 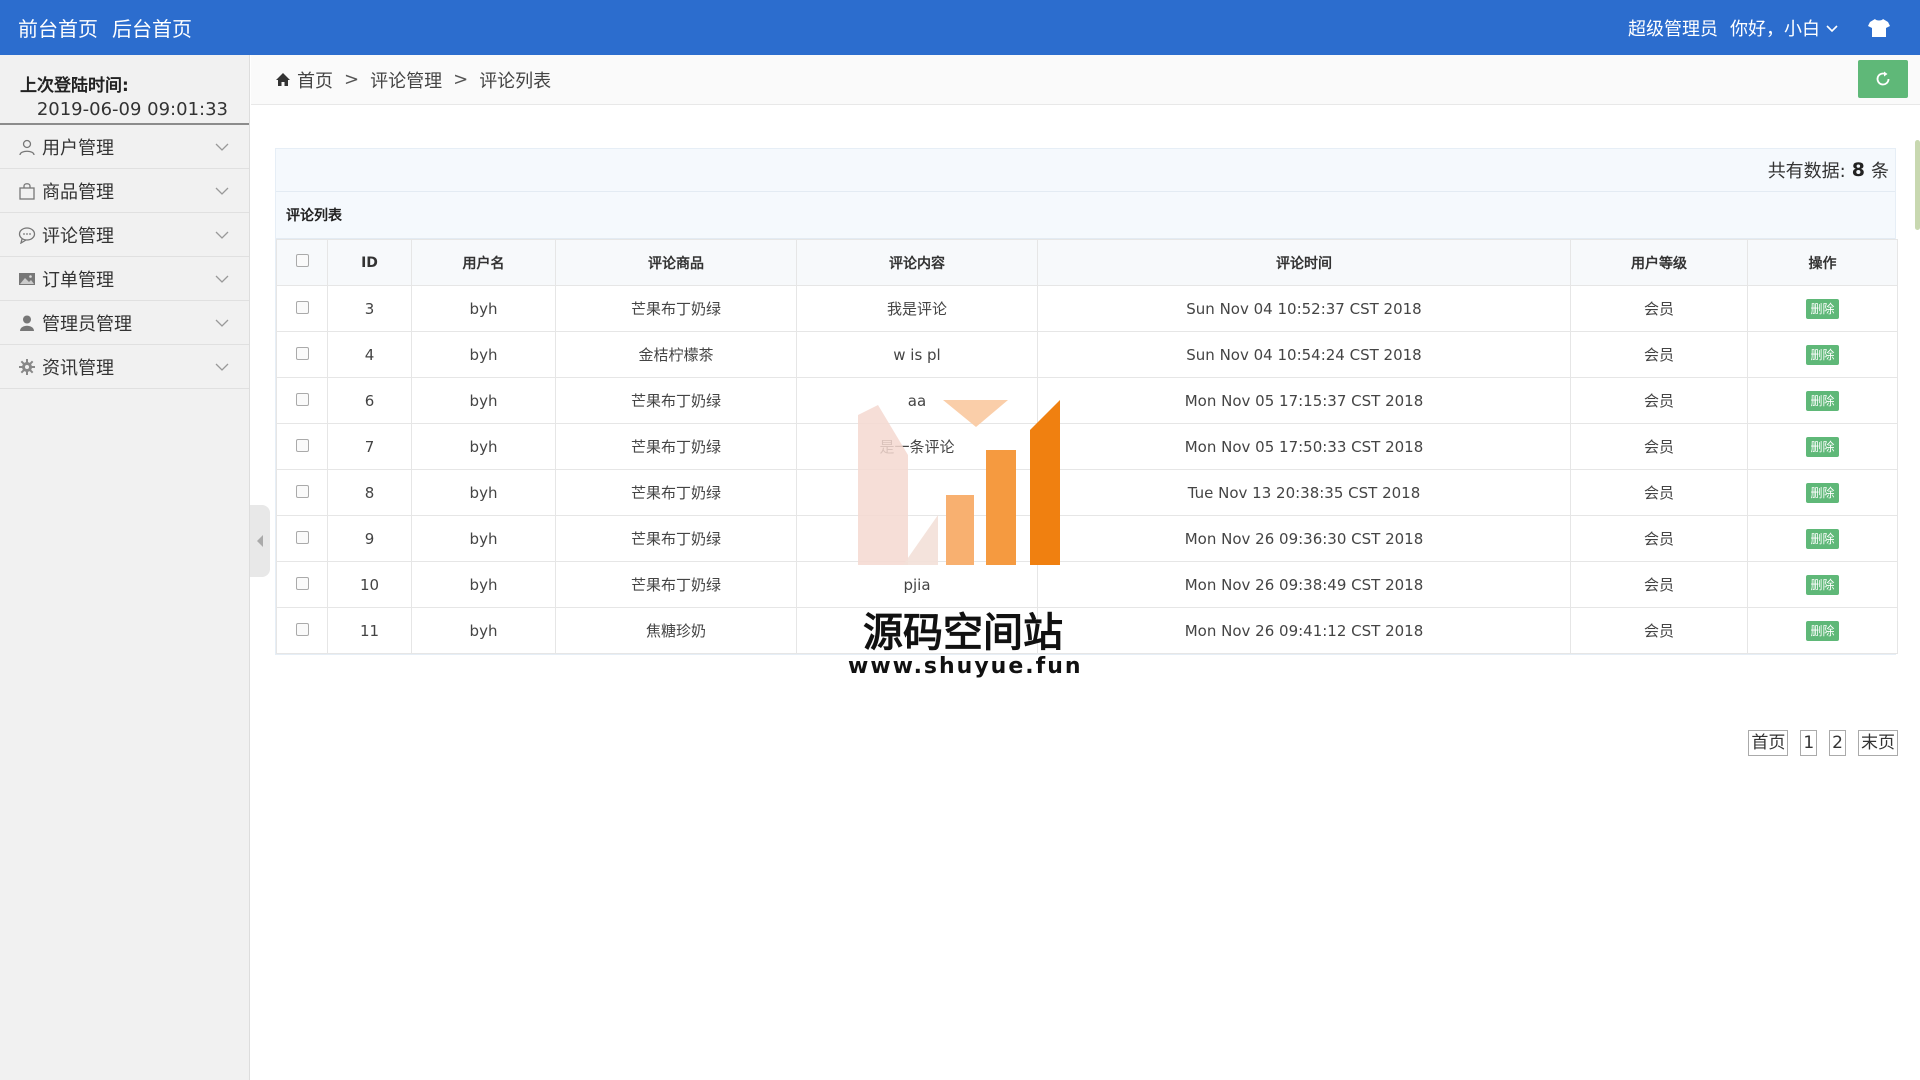 I want to click on pager-page-1: 1, so click(x=1809, y=743).